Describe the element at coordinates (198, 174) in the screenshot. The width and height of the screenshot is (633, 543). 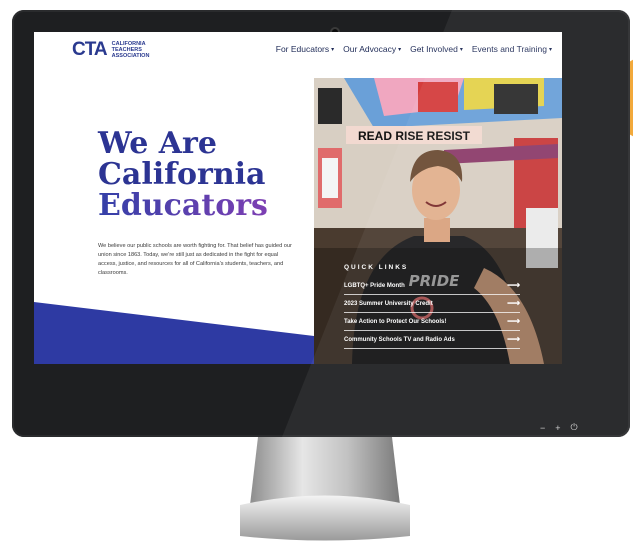
I see `hero-title: We Are California Educators` at that location.